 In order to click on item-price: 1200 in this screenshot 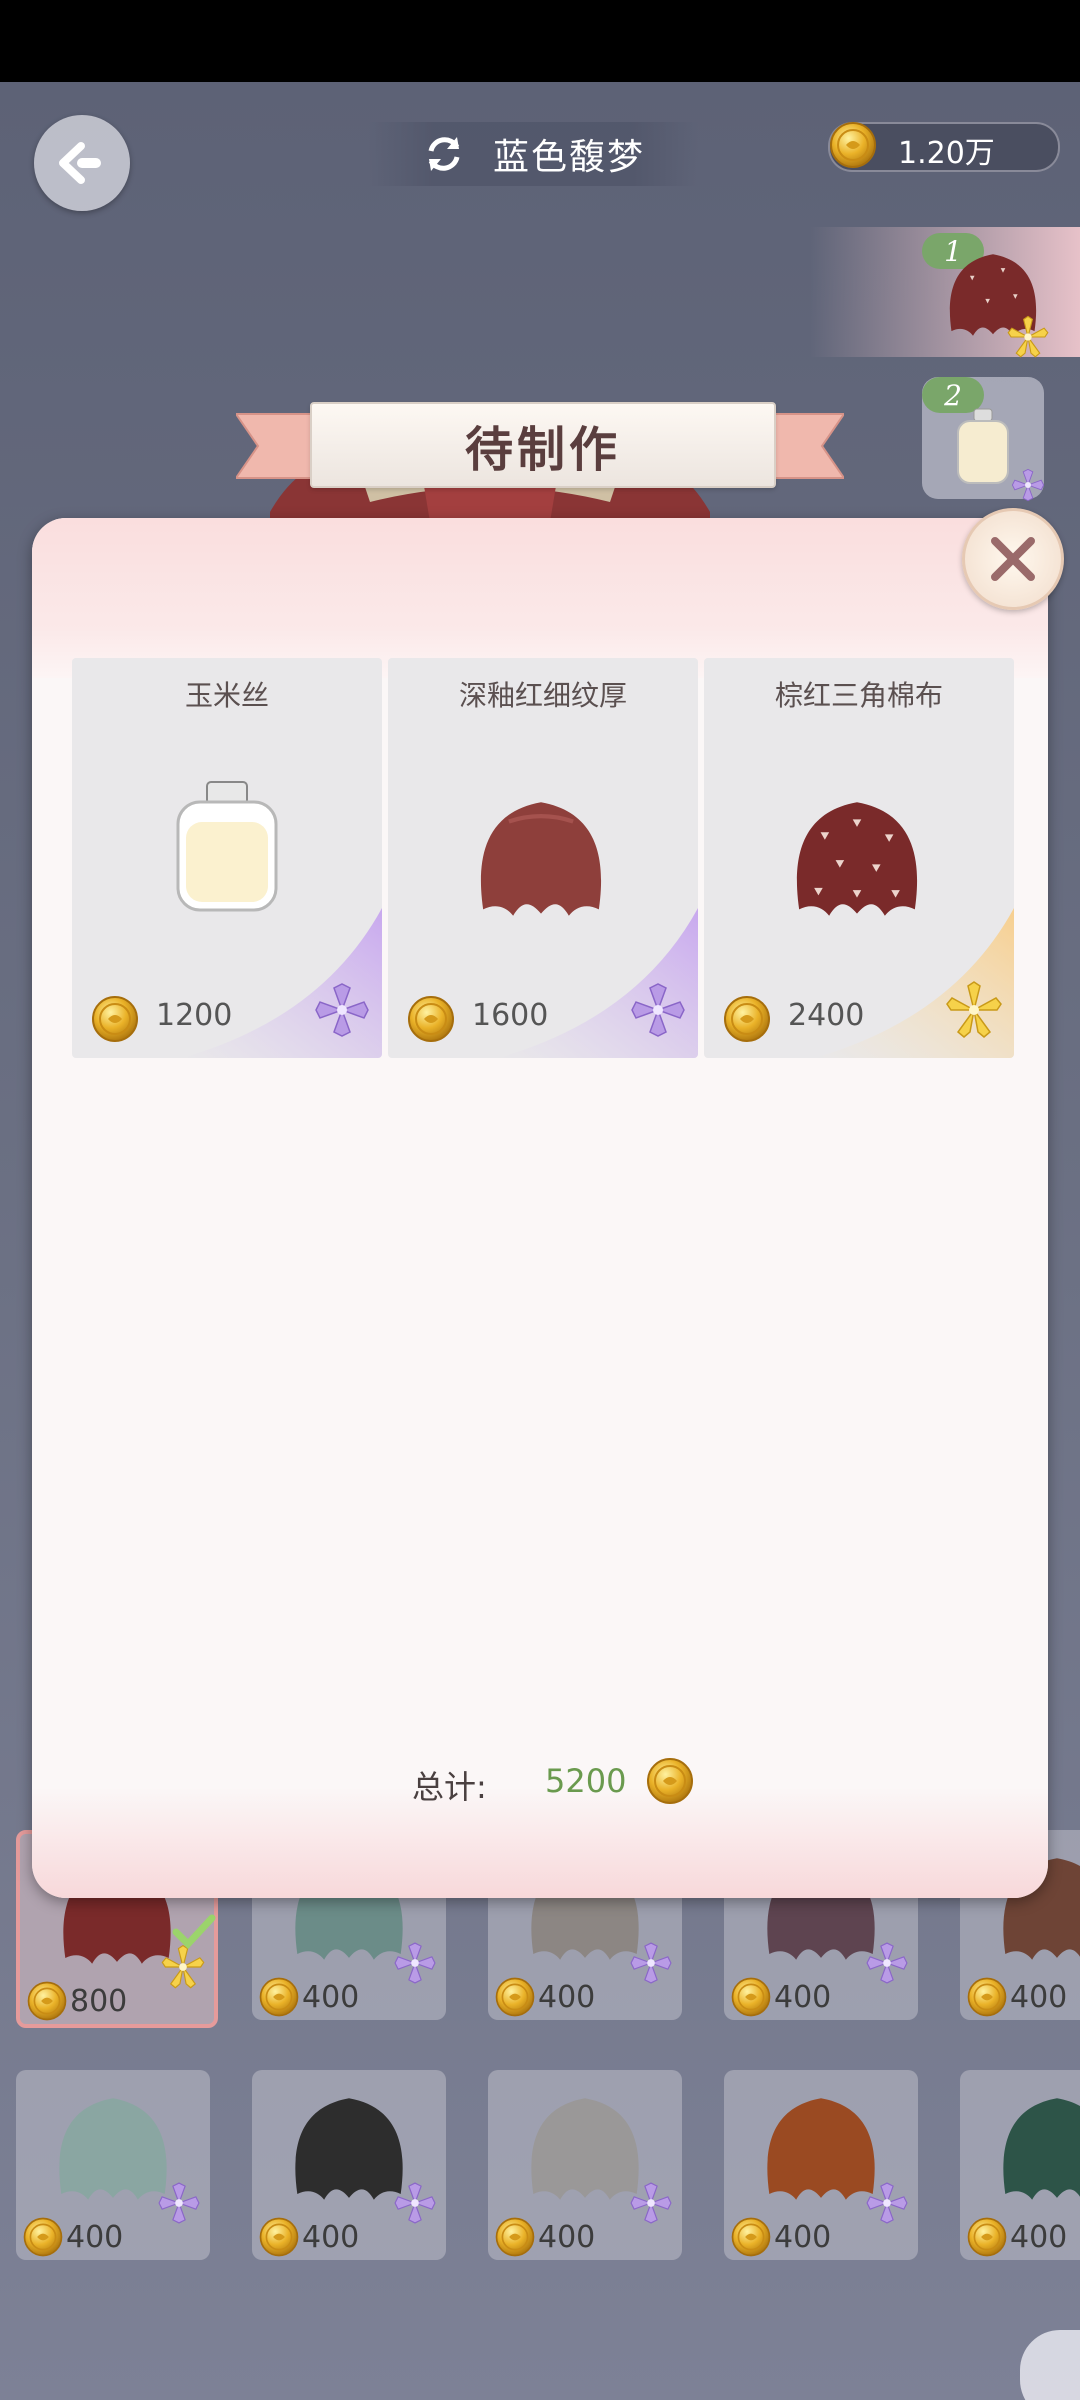, I will do `click(194, 1015)`.